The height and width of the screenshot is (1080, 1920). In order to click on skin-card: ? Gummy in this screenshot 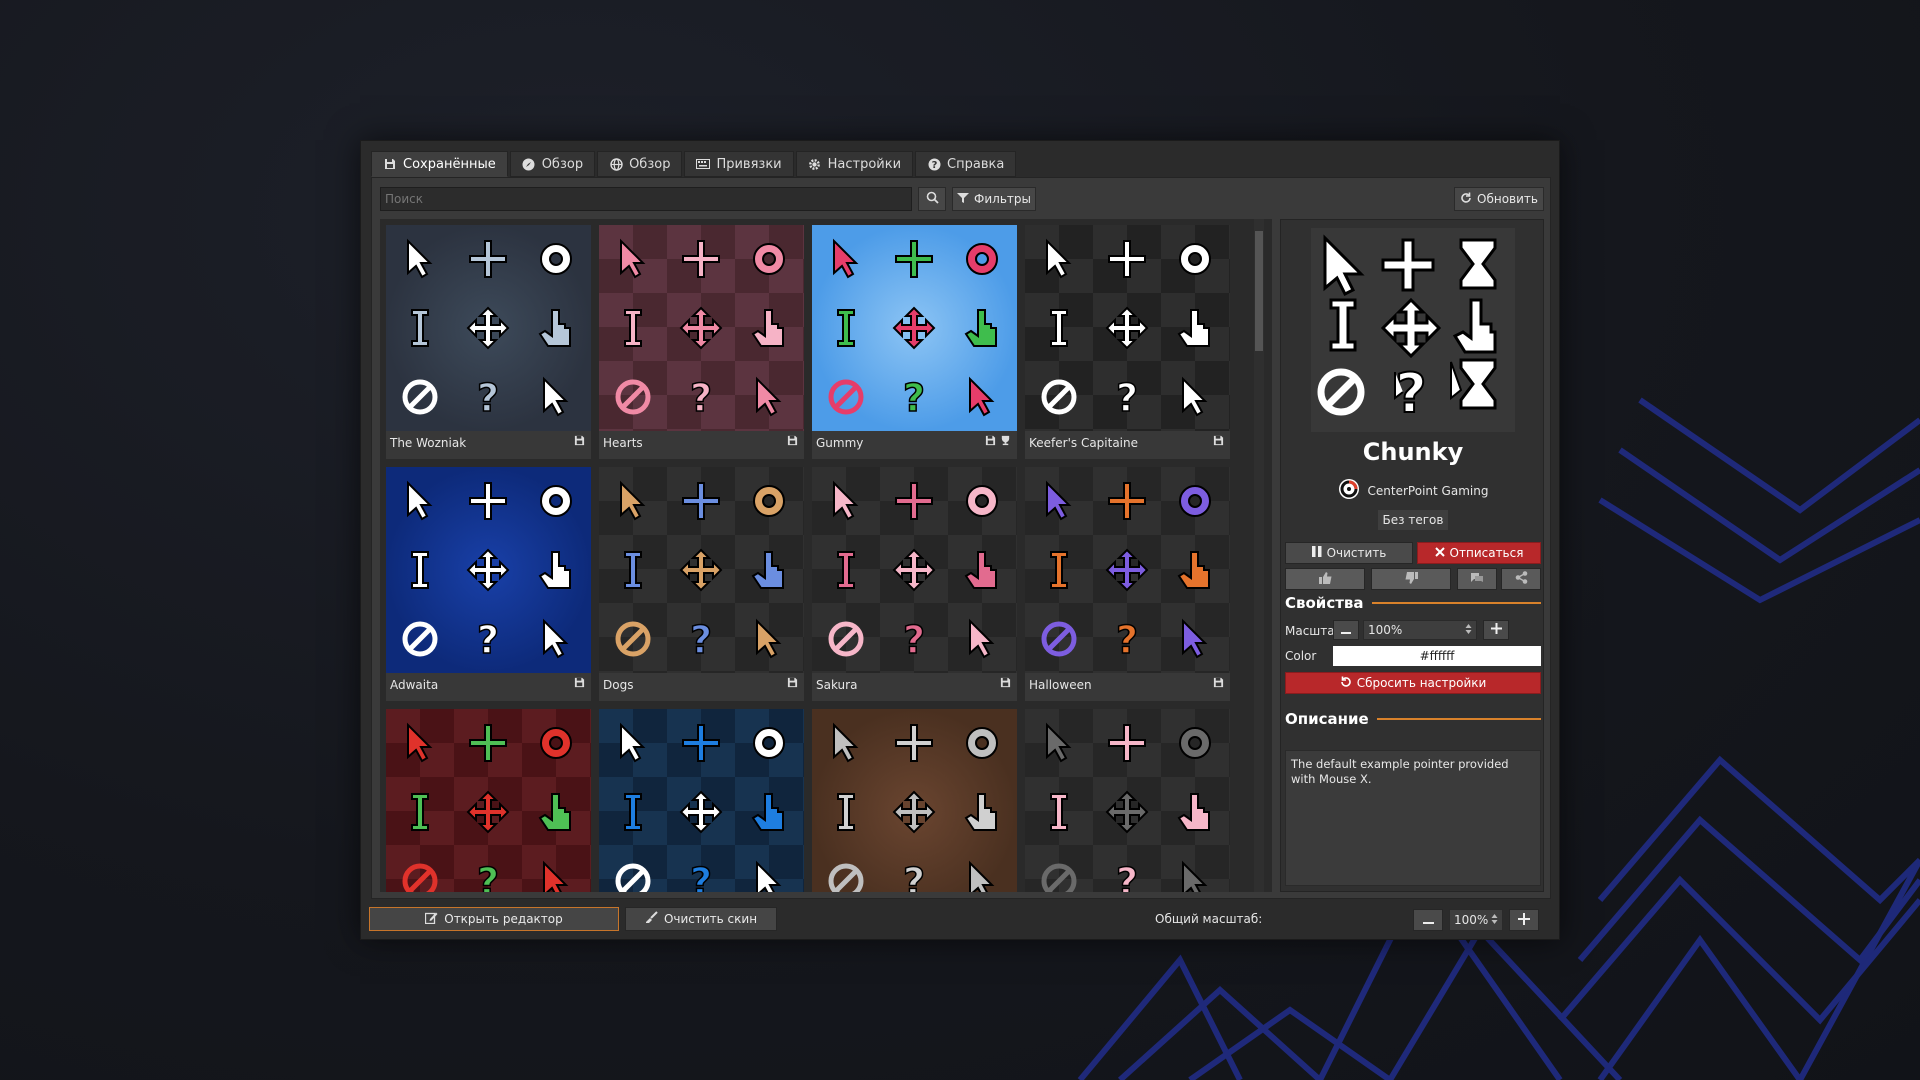, I will do `click(914, 342)`.